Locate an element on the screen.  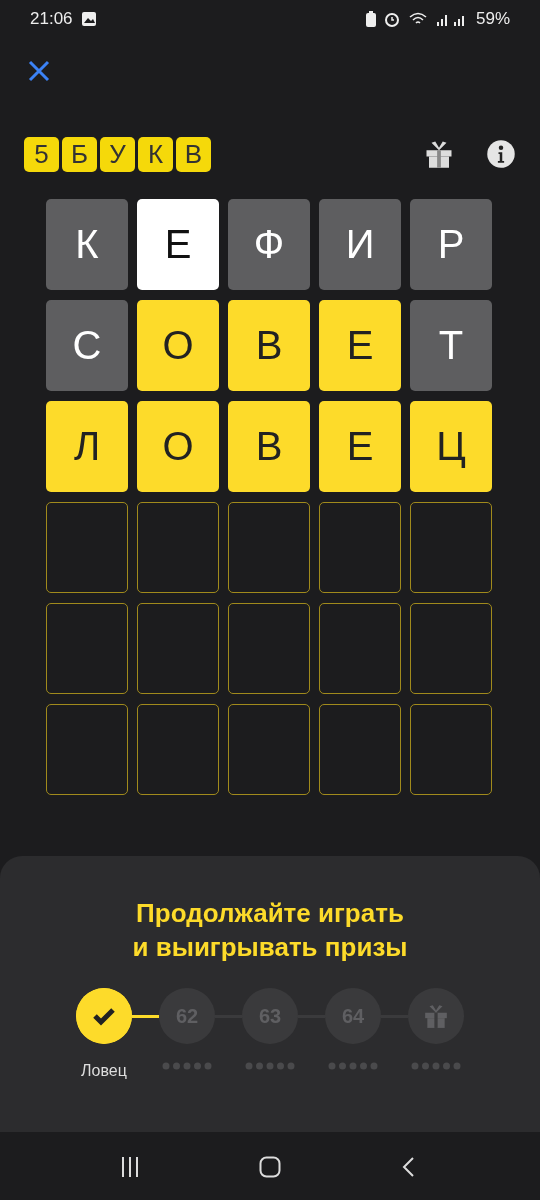
letter-tile: Р is located at coordinates (451, 244).